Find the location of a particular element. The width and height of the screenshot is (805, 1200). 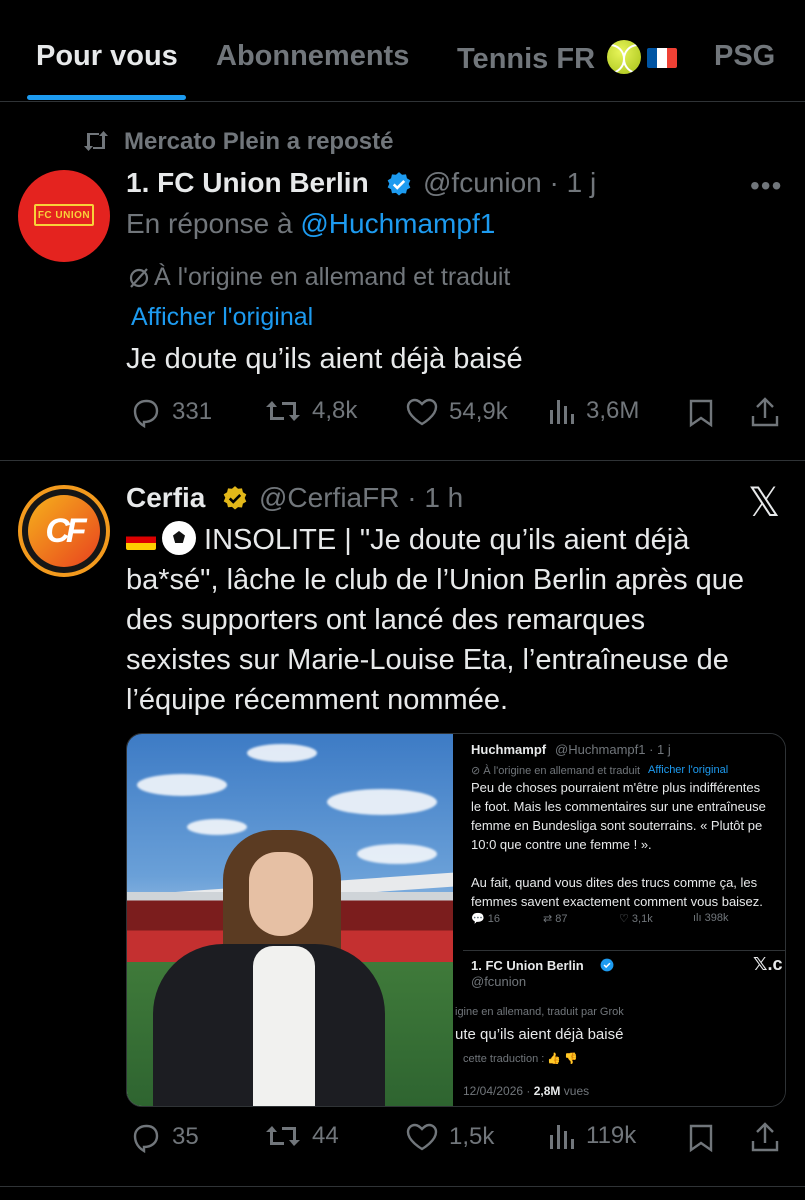

reply-count: 35 is located at coordinates (185, 1136).